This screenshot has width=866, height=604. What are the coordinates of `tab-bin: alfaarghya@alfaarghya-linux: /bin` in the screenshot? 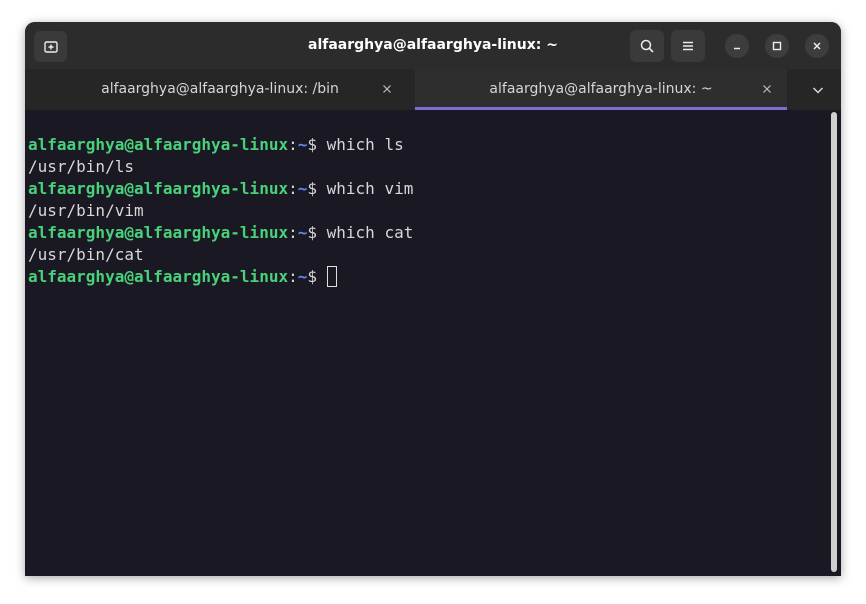 It's located at (220, 89).